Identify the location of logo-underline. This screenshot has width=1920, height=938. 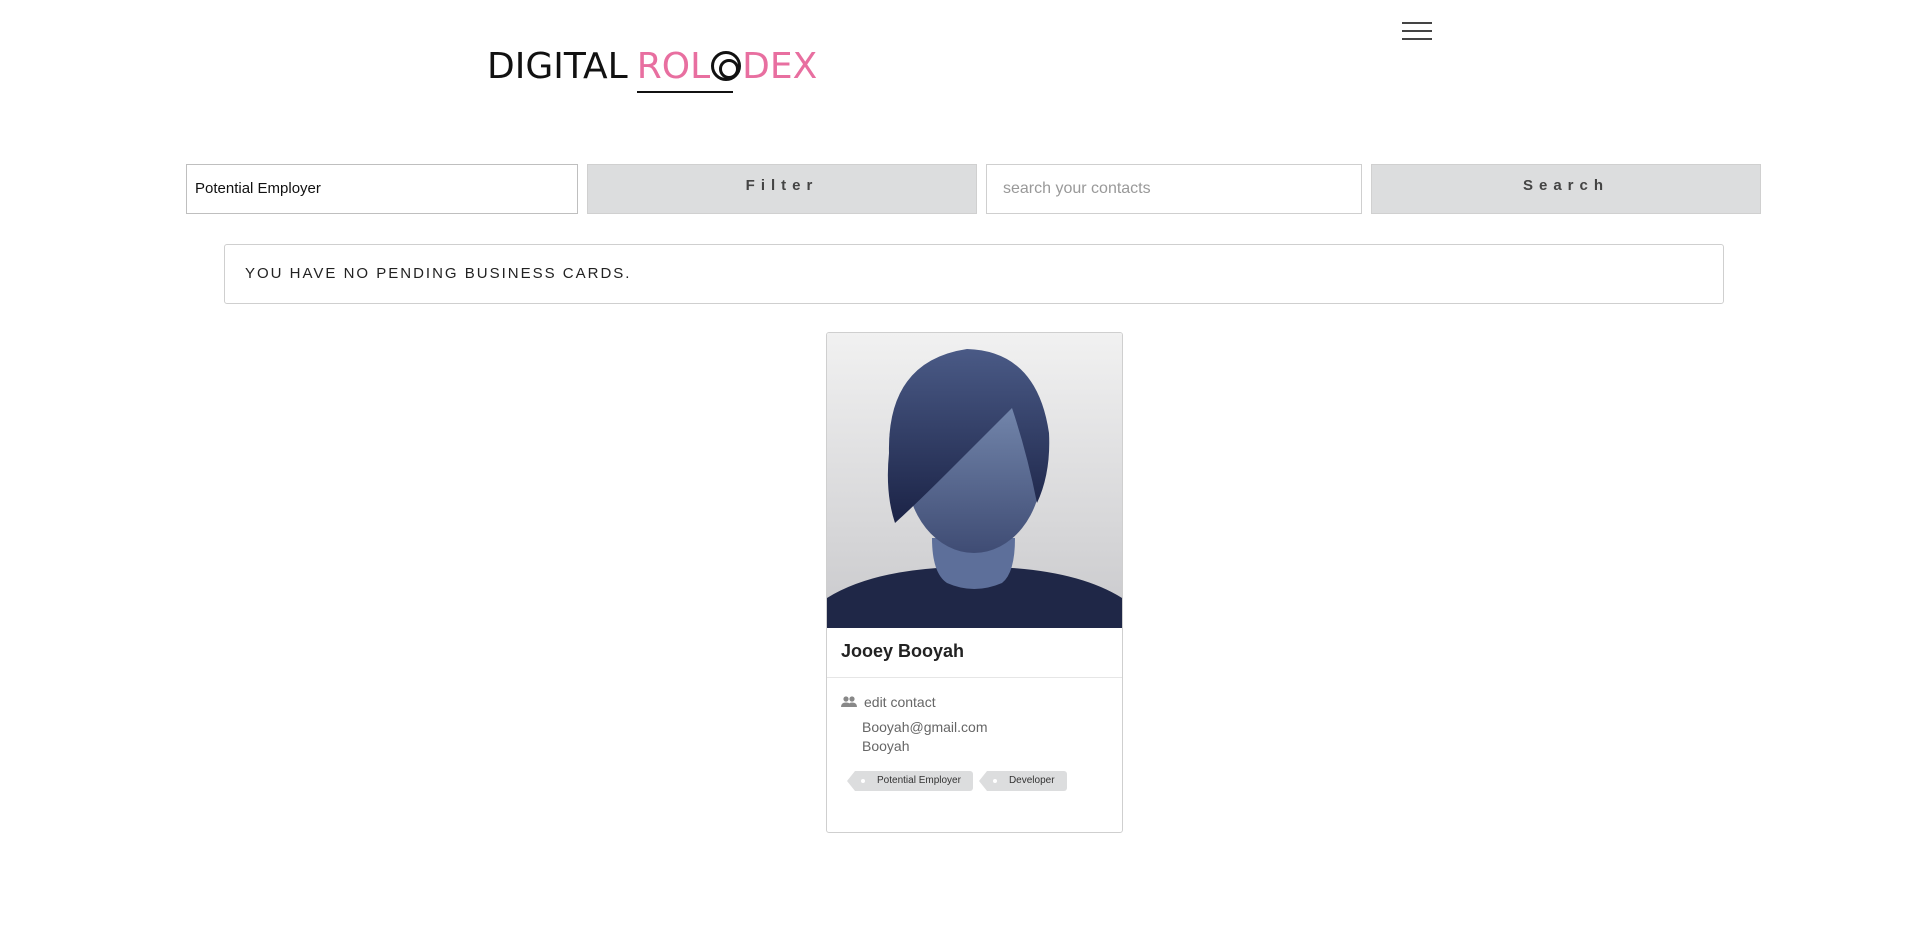
(684, 91).